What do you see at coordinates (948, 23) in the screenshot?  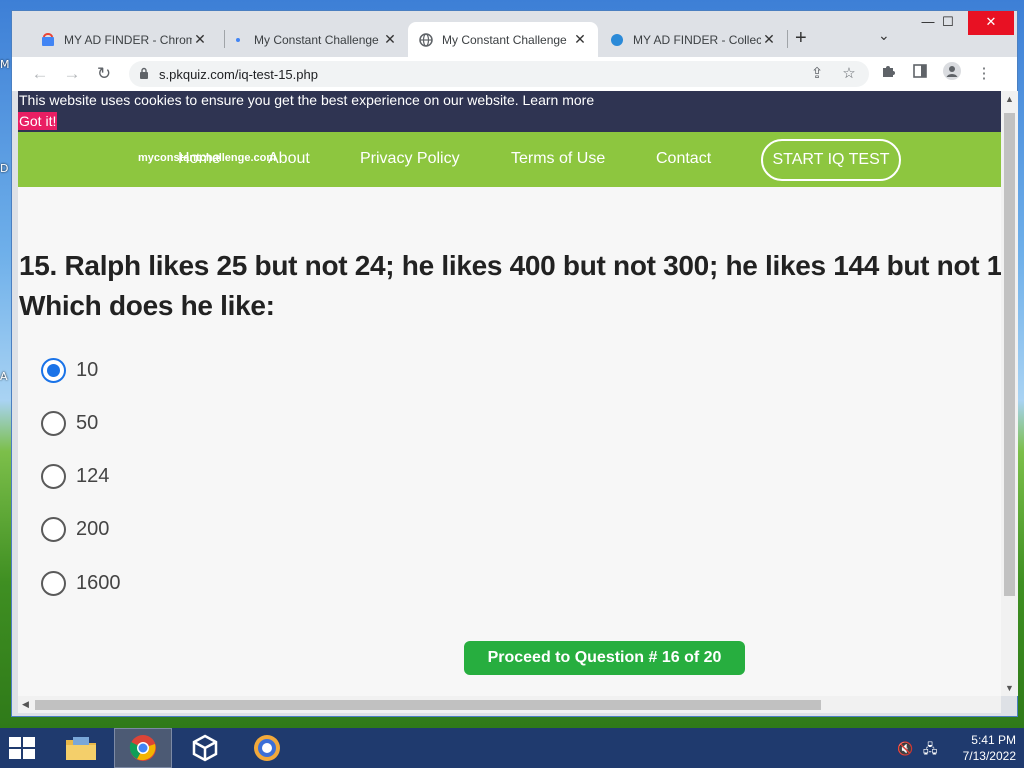 I see `maximize-button: ☐` at bounding box center [948, 23].